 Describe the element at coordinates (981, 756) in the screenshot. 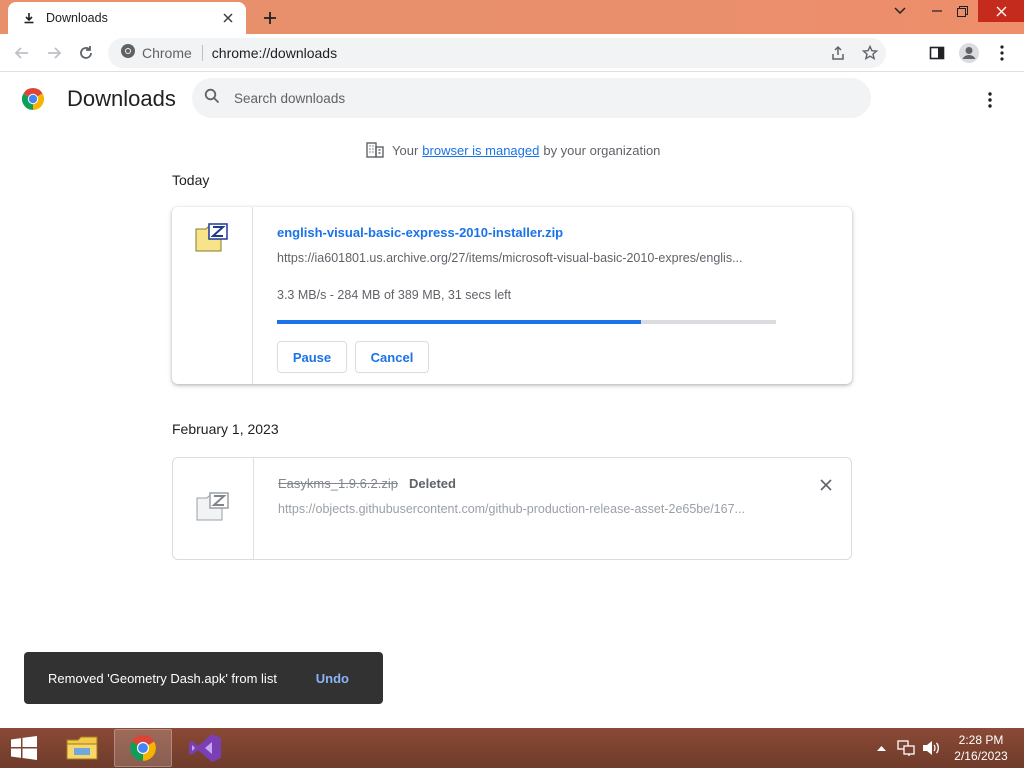

I see `clock-date: 2/16/2023` at that location.